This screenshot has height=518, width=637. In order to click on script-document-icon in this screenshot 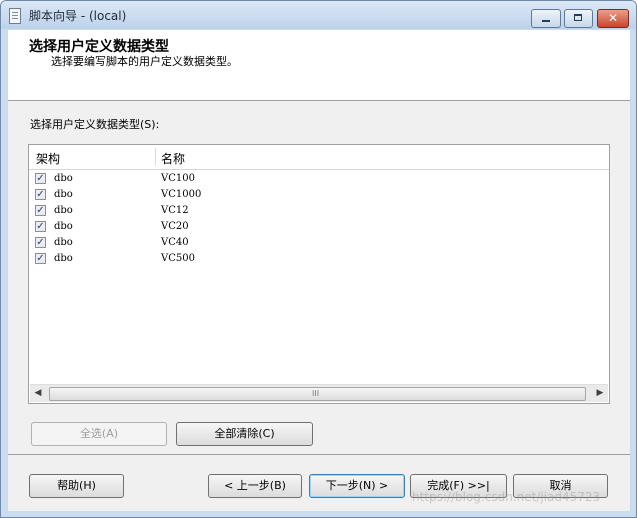, I will do `click(15, 16)`.